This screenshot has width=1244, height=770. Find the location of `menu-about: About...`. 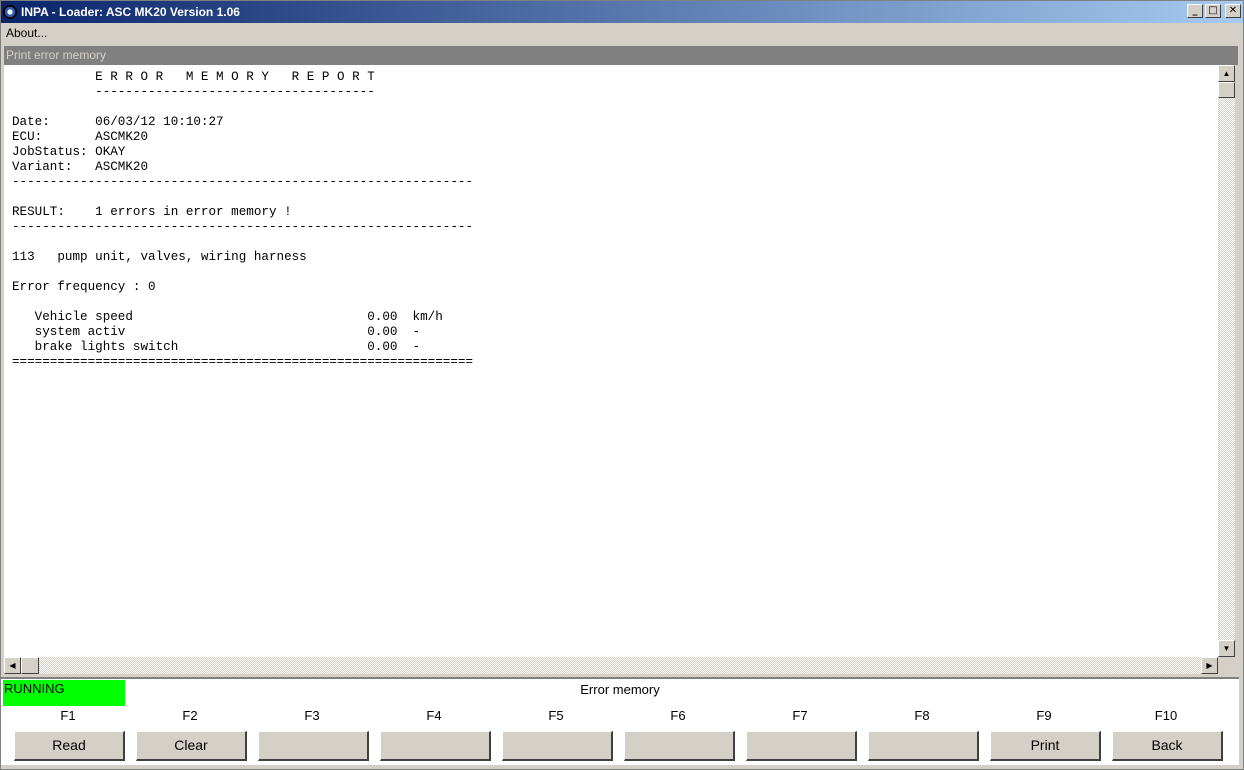

menu-about: About... is located at coordinates (26, 33).